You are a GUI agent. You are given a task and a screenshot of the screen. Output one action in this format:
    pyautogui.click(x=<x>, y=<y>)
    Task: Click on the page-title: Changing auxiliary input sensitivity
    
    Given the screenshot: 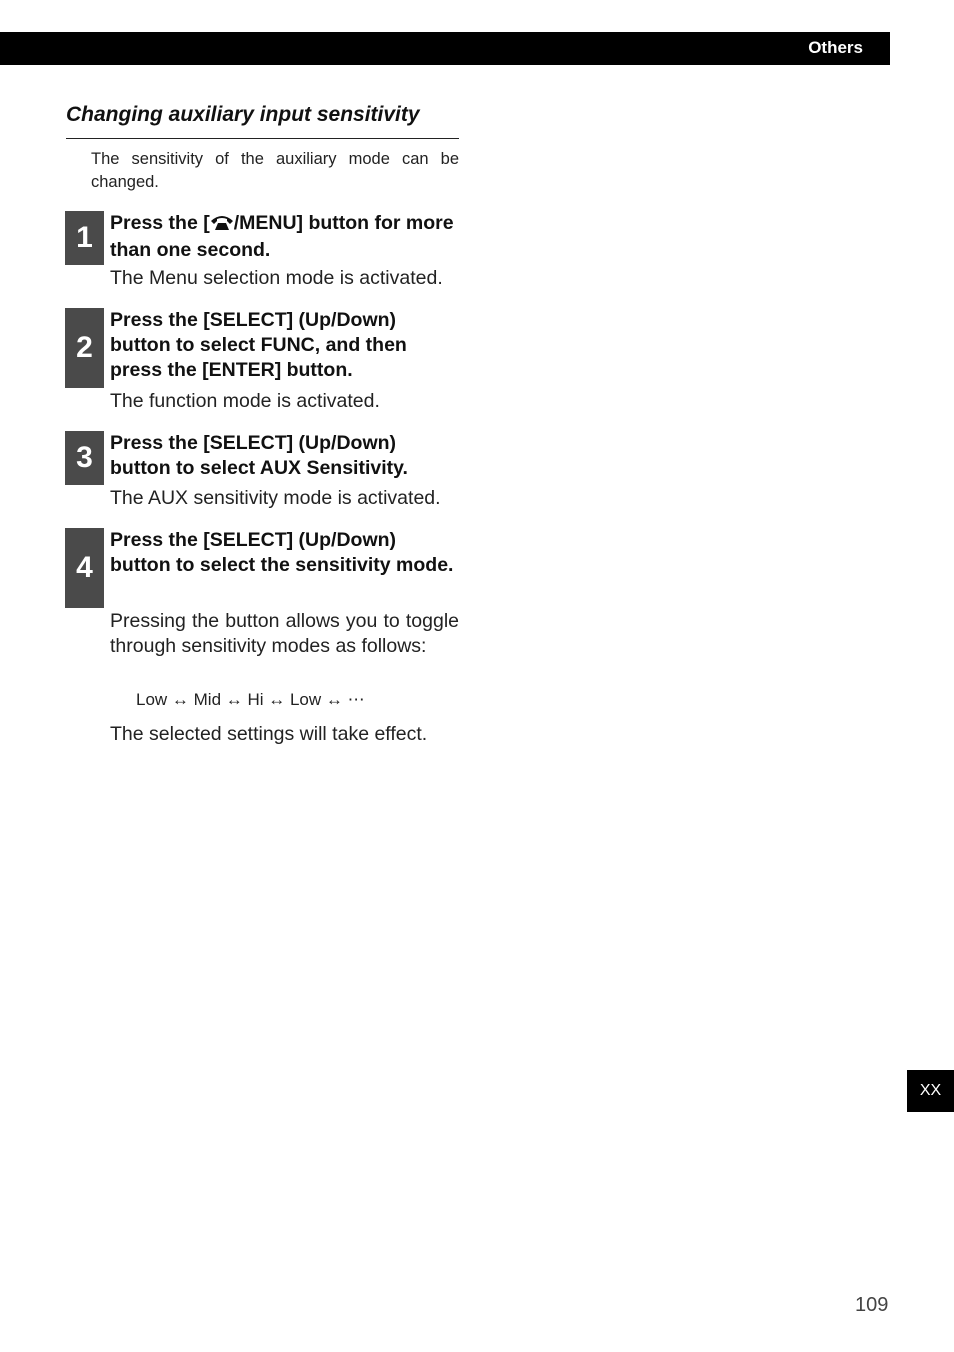 What is the action you would take?
    pyautogui.click(x=243, y=114)
    